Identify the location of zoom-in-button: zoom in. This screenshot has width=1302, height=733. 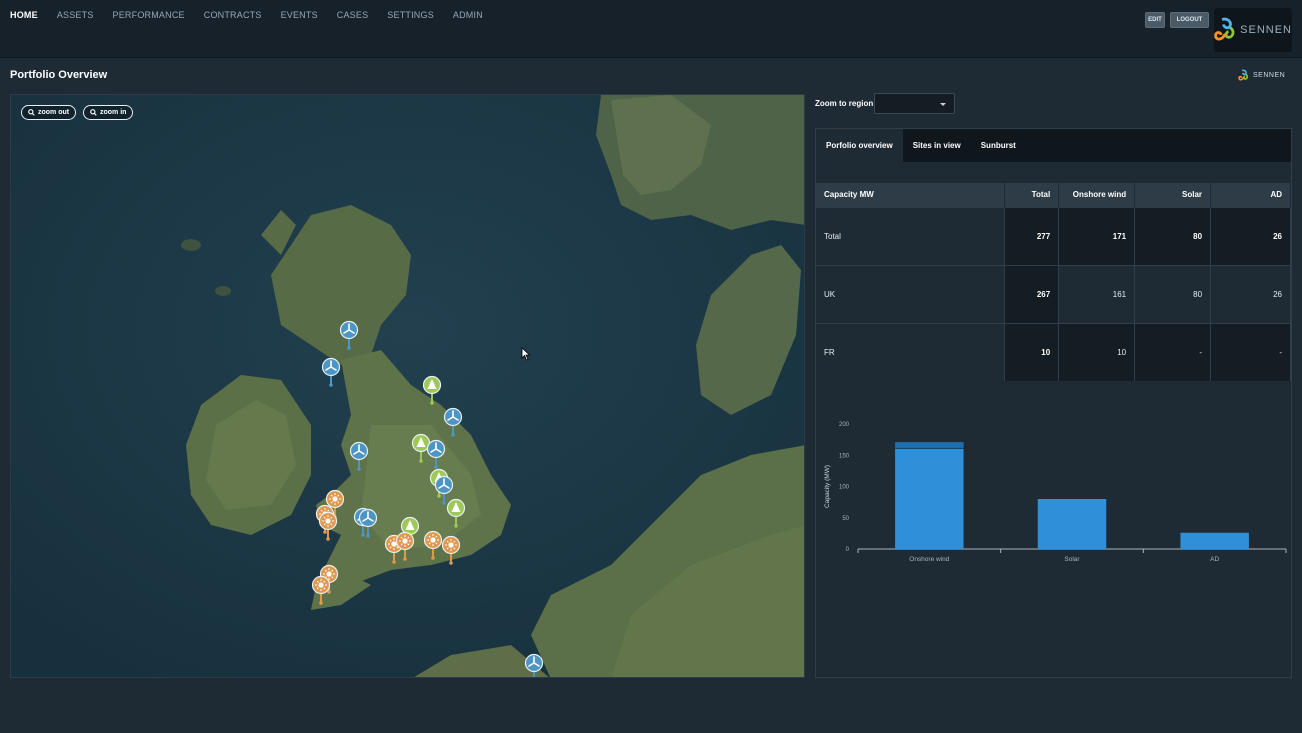
(108, 112).